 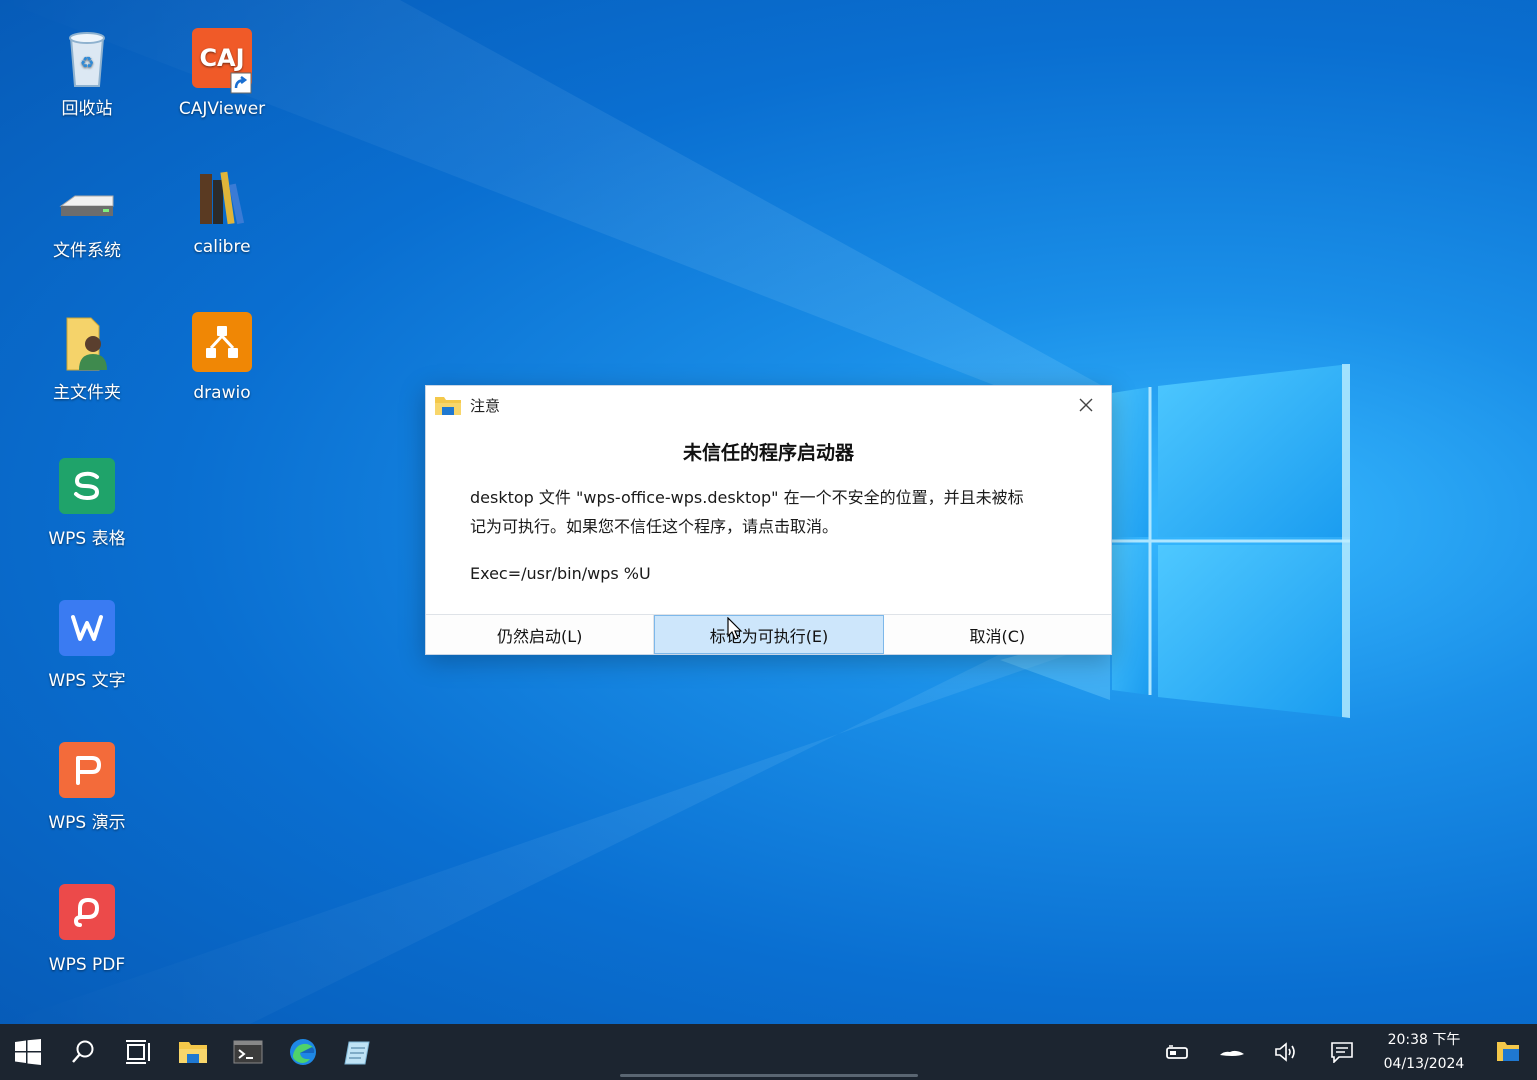 What do you see at coordinates (87, 393) in the screenshot?
I see `desktop-icon-label: 主文件夹` at bounding box center [87, 393].